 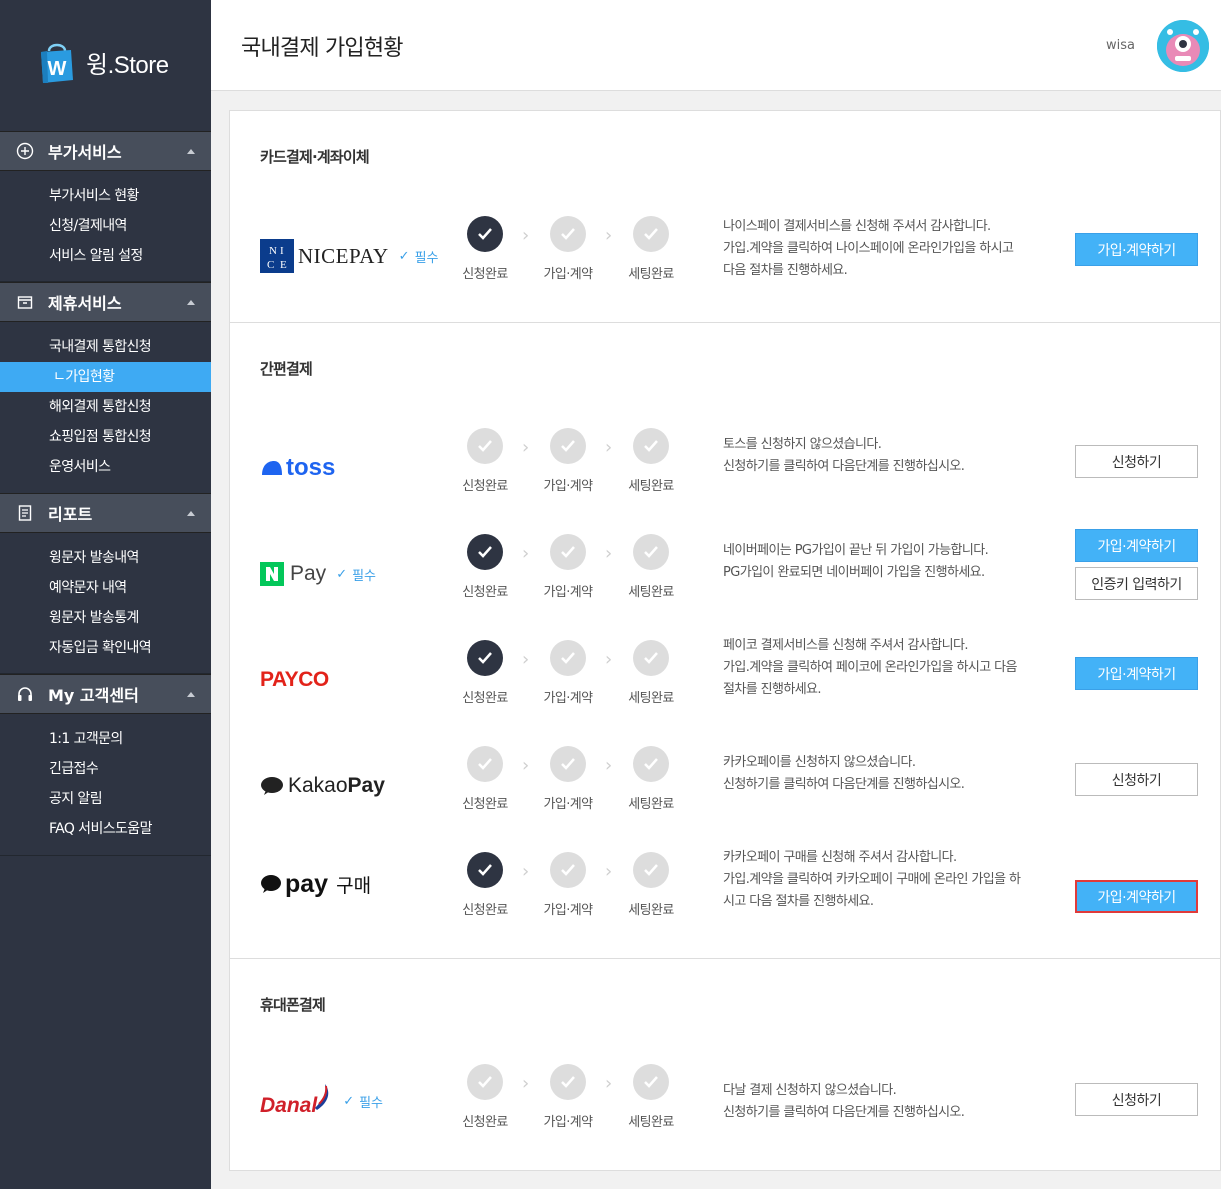 I want to click on section-title: 간편결제, so click(x=286, y=369).